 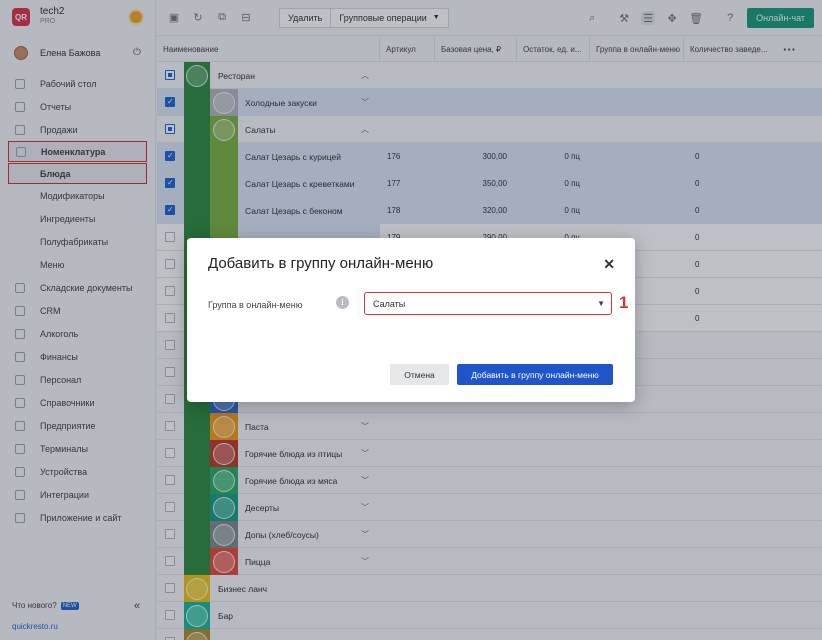 I want to click on info-icon: i, so click(x=342, y=302).